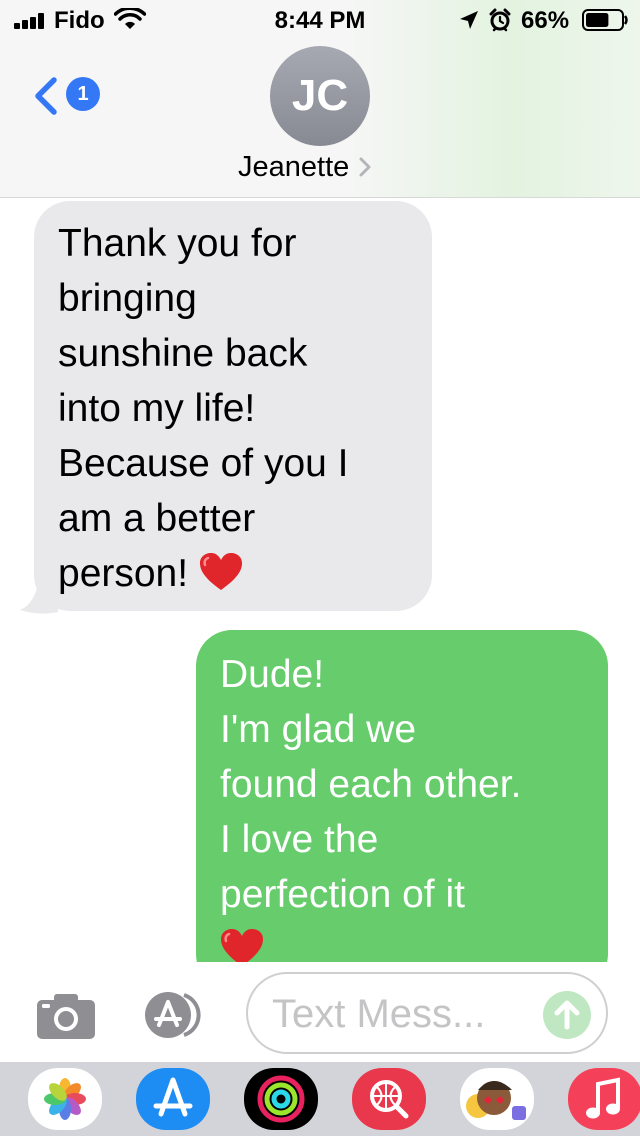 The height and width of the screenshot is (1136, 640). I want to click on message-text-field, so click(427, 1013).